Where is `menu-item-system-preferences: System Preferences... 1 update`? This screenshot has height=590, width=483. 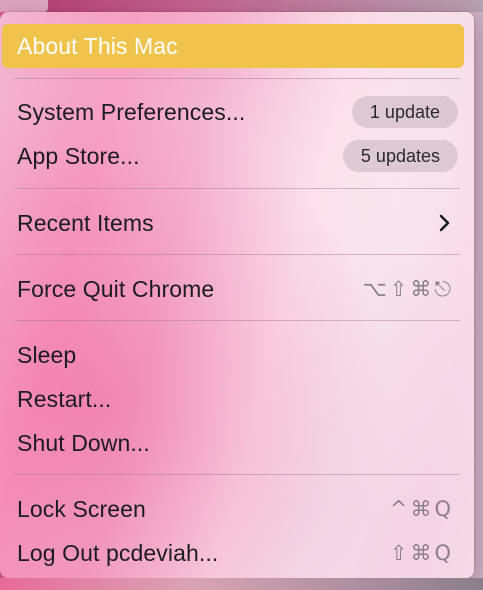 menu-item-system-preferences: System Preferences... 1 update is located at coordinates (237, 112).